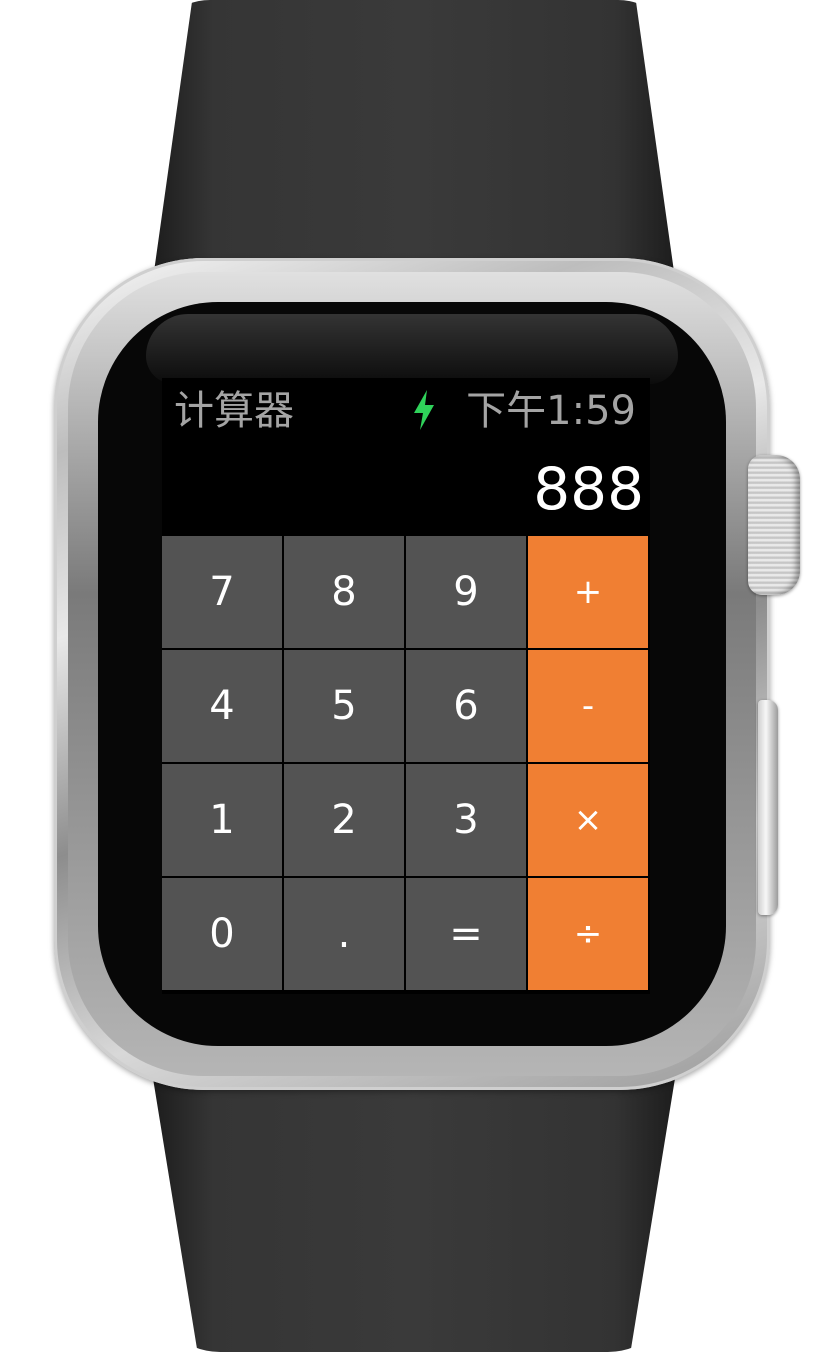  What do you see at coordinates (466, 820) in the screenshot?
I see `key-3: 3` at bounding box center [466, 820].